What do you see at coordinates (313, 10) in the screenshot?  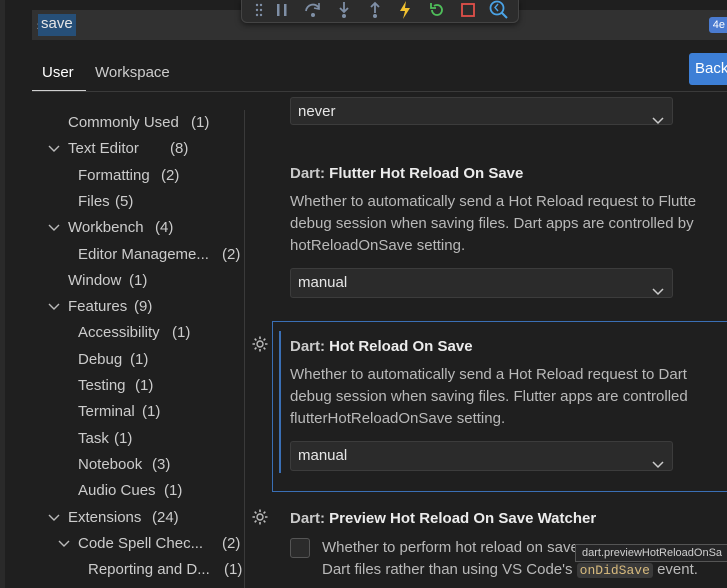 I see `step-over-icon` at bounding box center [313, 10].